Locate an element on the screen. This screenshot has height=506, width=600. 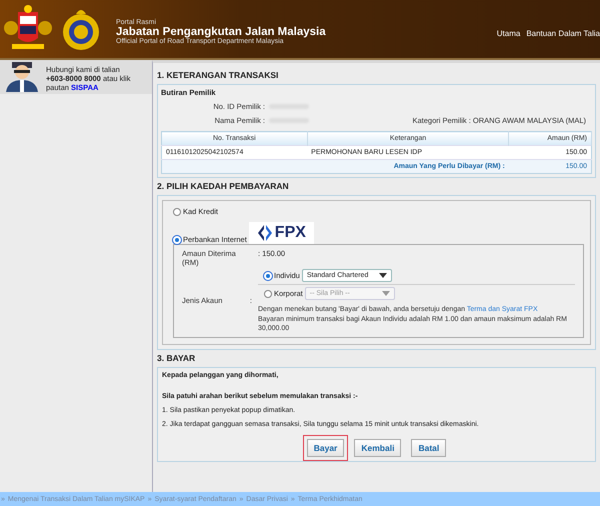
nav-link: Bantuan Dalam Talia is located at coordinates (563, 33).